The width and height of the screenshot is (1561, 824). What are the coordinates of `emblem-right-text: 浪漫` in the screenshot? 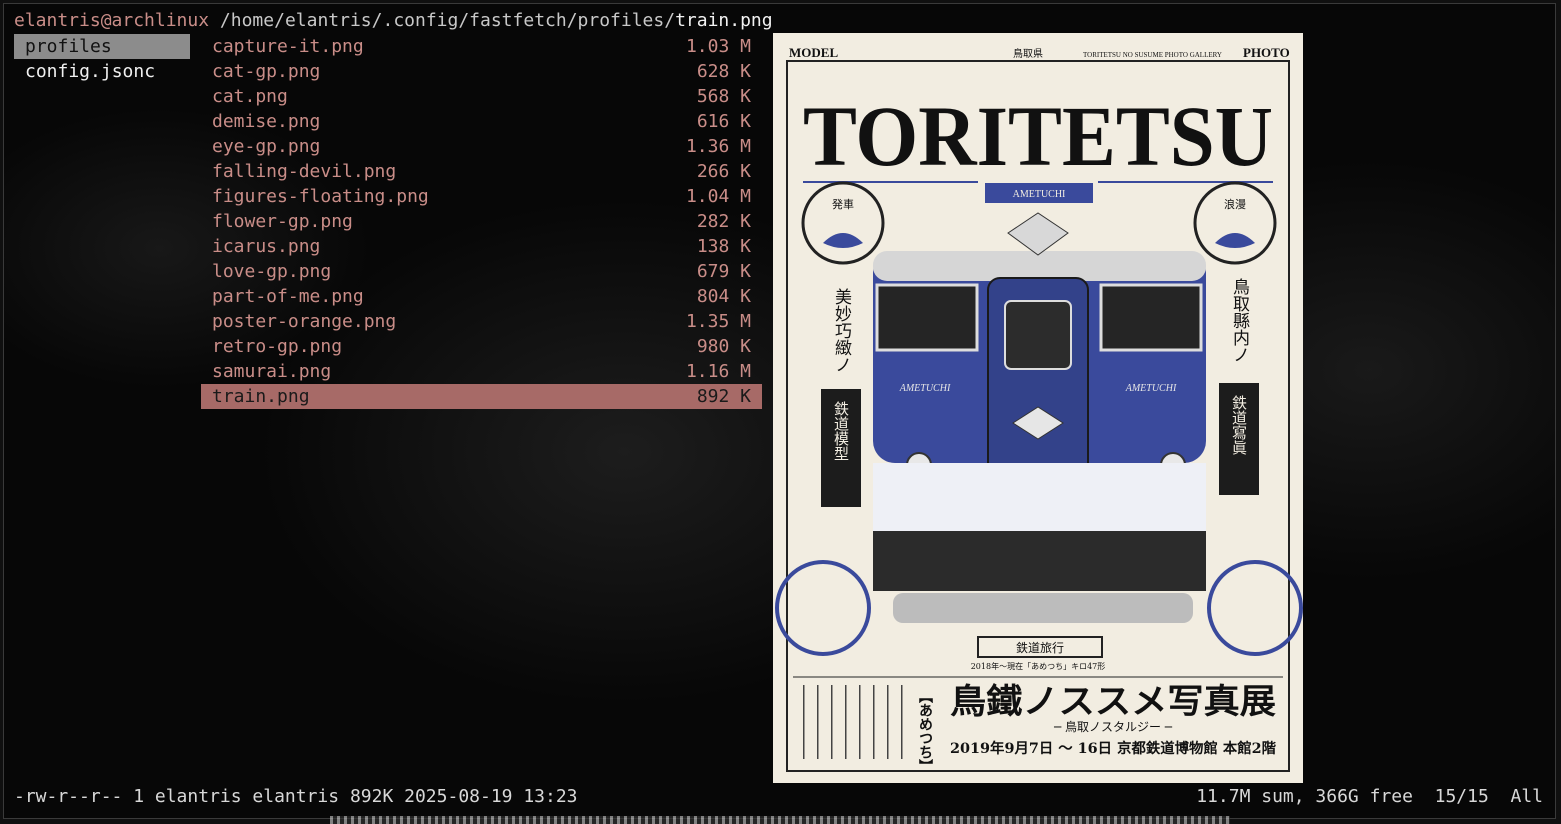 It's located at (1235, 204).